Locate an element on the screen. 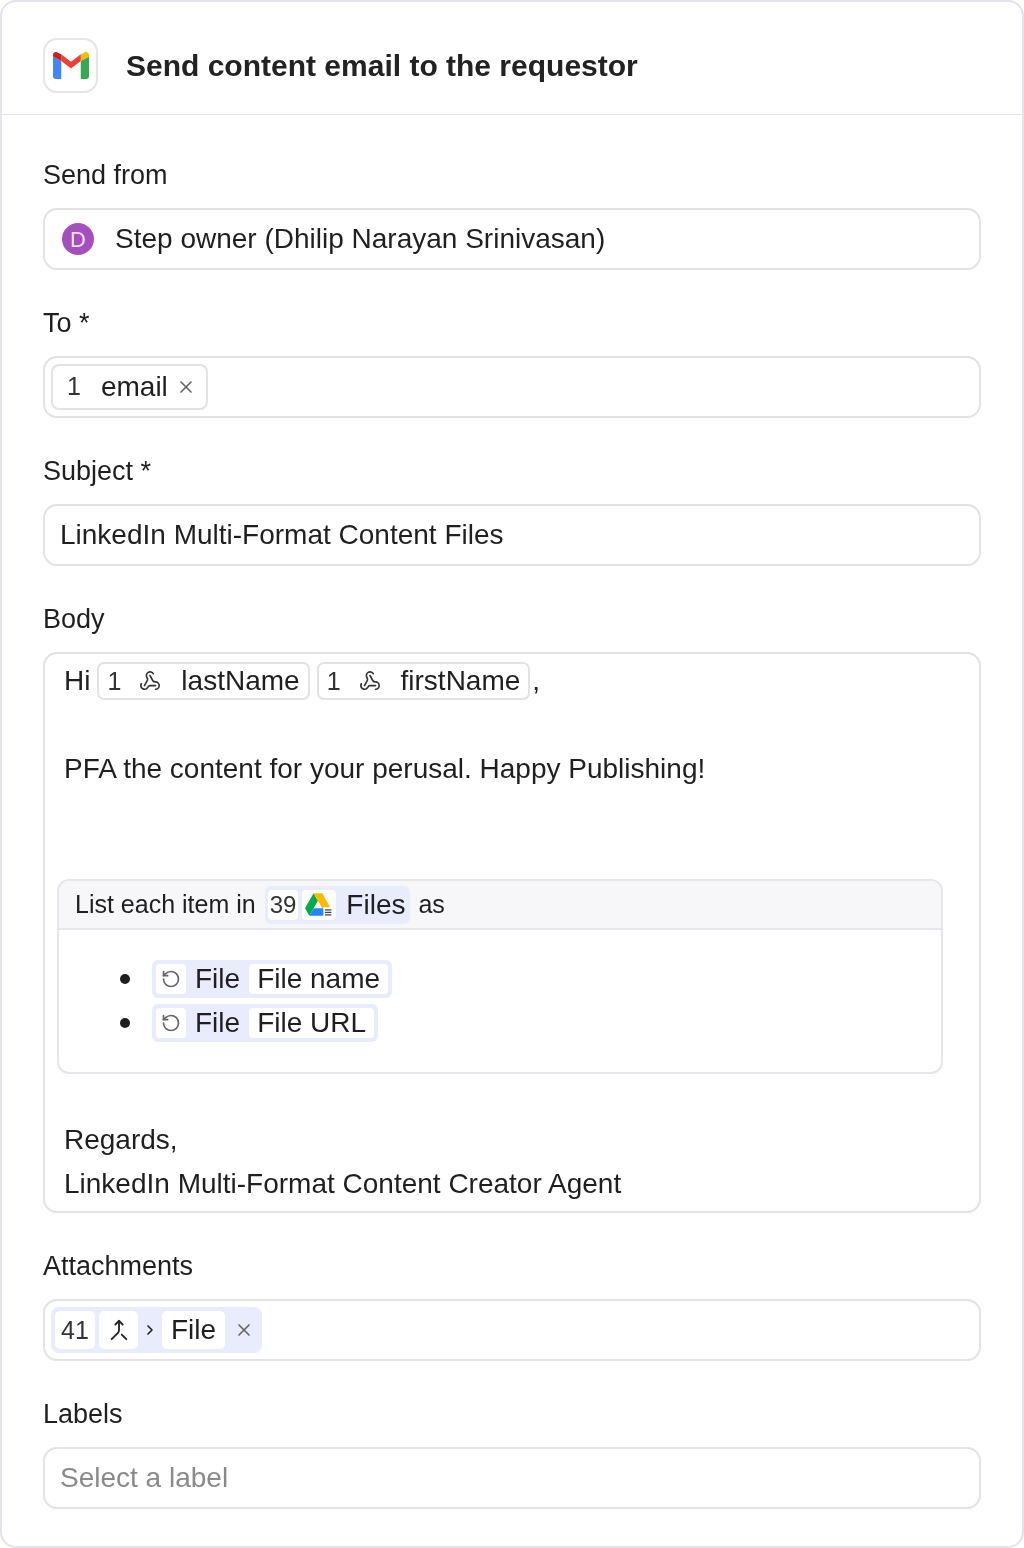 This screenshot has width=1024, height=1548. variable-name: email is located at coordinates (134, 387).